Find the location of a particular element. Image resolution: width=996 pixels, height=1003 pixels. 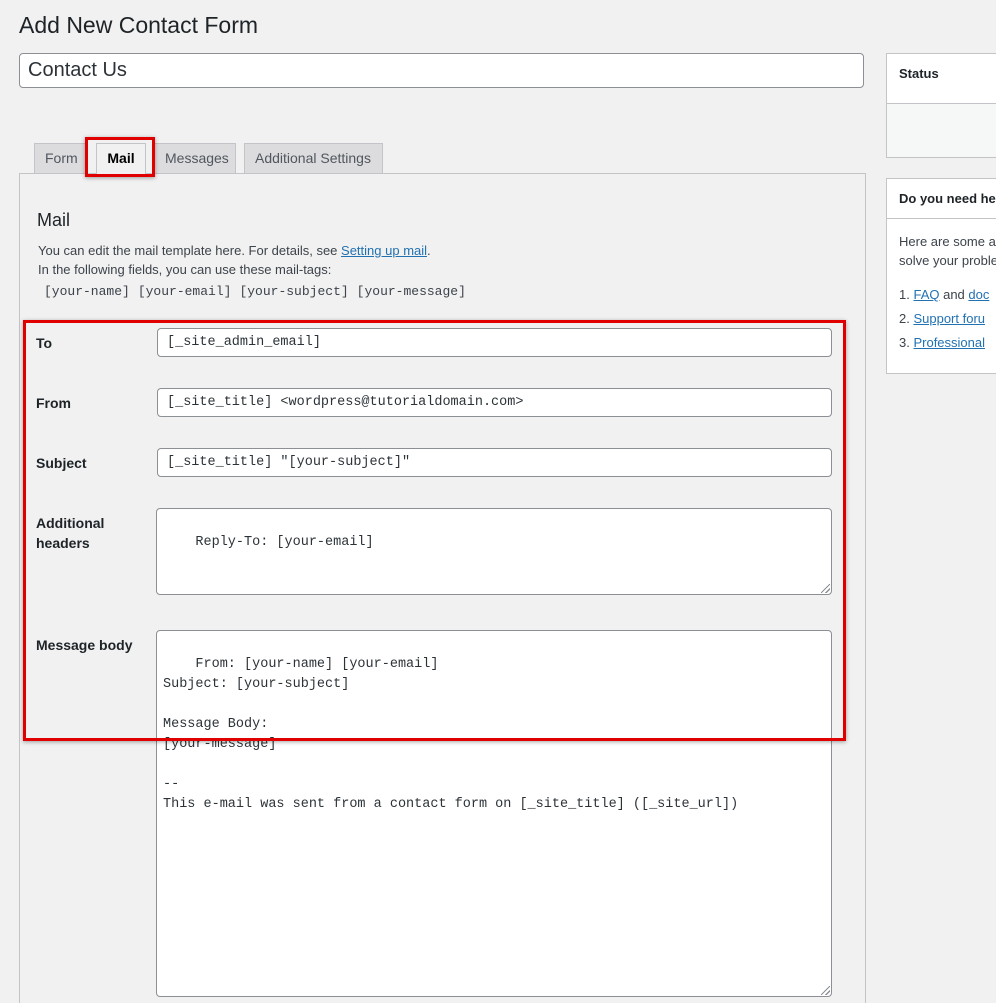

additional-headers-label-line1: Additional is located at coordinates (70, 523).